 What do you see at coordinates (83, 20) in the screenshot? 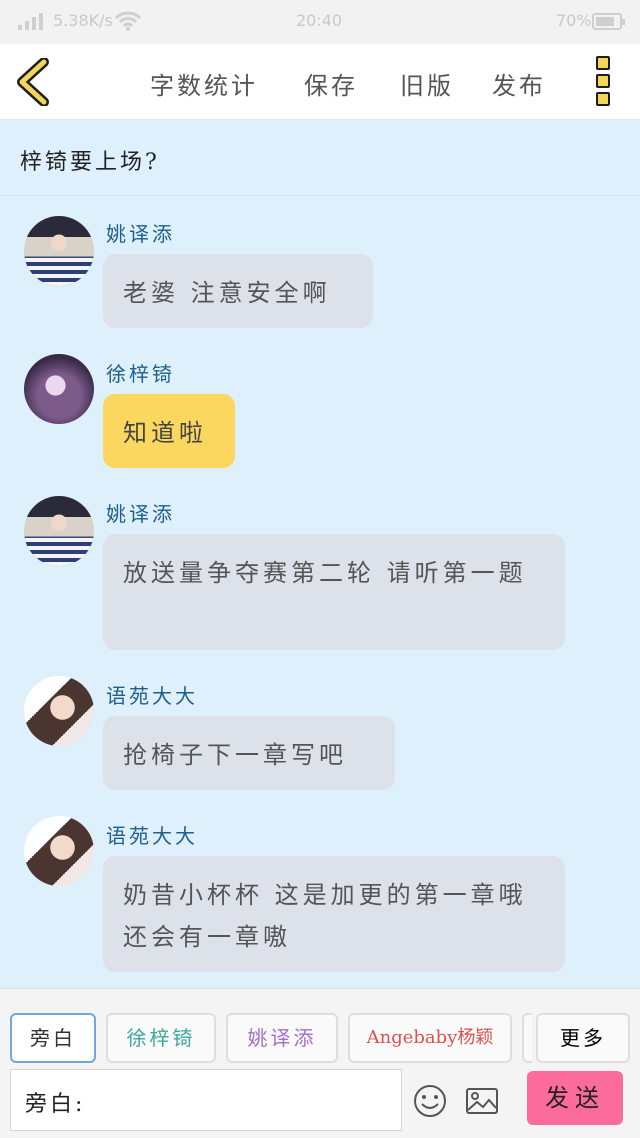
I see `network-speed: 5.38K/s` at bounding box center [83, 20].